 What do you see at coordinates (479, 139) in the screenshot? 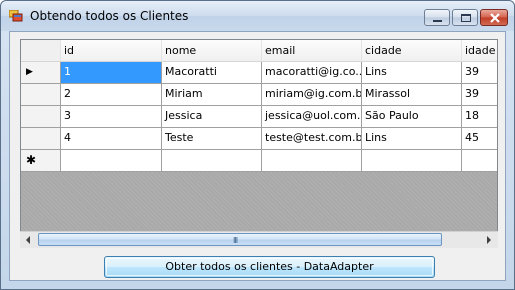
I see `cell-idade: 45` at bounding box center [479, 139].